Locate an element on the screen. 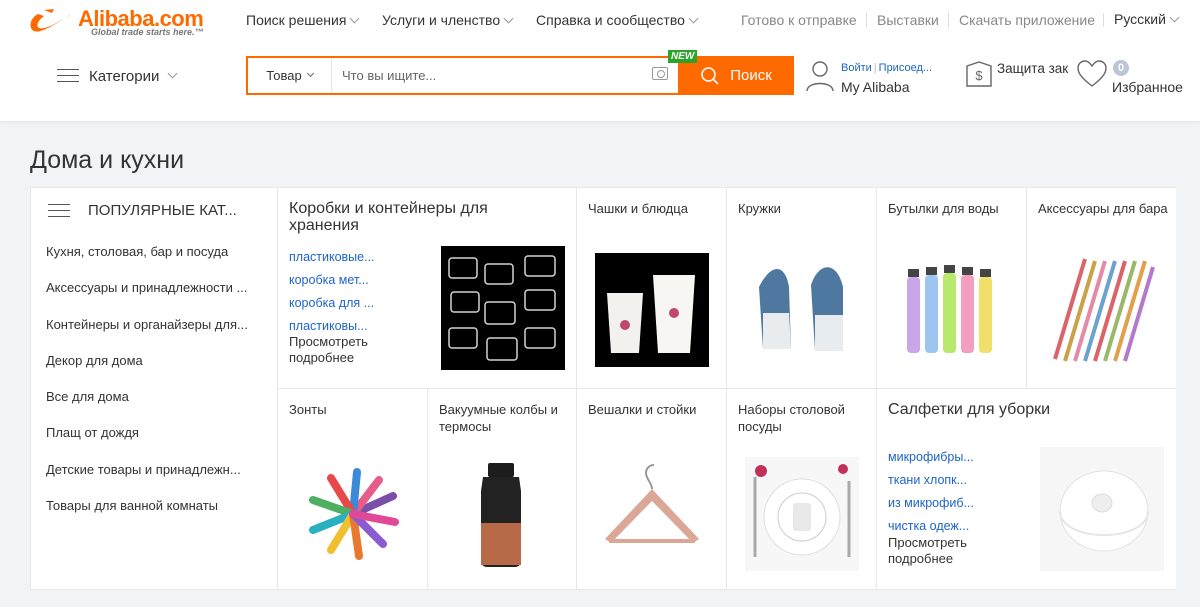 The image size is (1200, 607). category-link: Декор для дома is located at coordinates (147, 371).